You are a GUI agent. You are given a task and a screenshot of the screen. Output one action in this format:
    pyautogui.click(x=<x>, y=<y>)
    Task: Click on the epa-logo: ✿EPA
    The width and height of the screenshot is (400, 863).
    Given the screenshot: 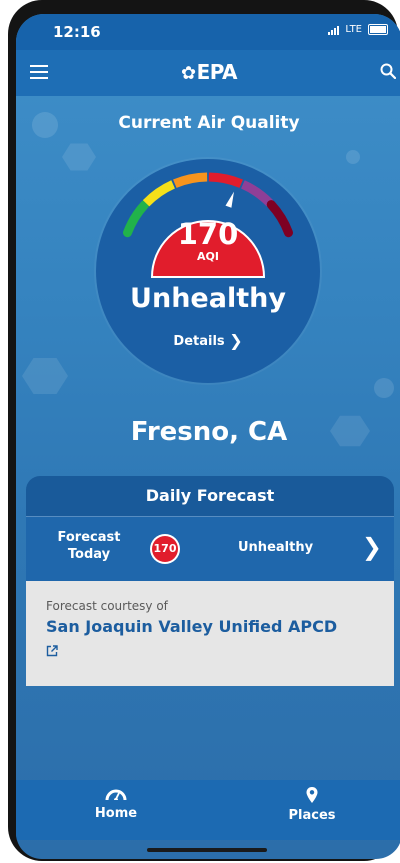 What is the action you would take?
    pyautogui.click(x=208, y=72)
    